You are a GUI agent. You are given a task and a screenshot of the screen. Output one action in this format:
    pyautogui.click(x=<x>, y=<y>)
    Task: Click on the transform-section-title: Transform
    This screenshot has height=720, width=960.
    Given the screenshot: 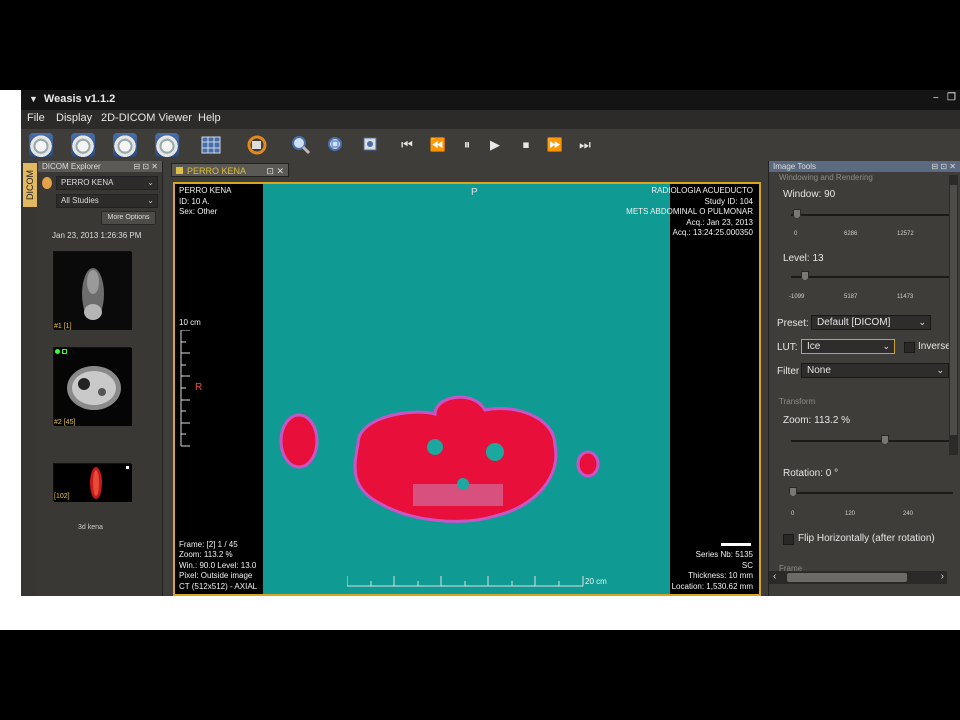 What is the action you would take?
    pyautogui.click(x=797, y=401)
    